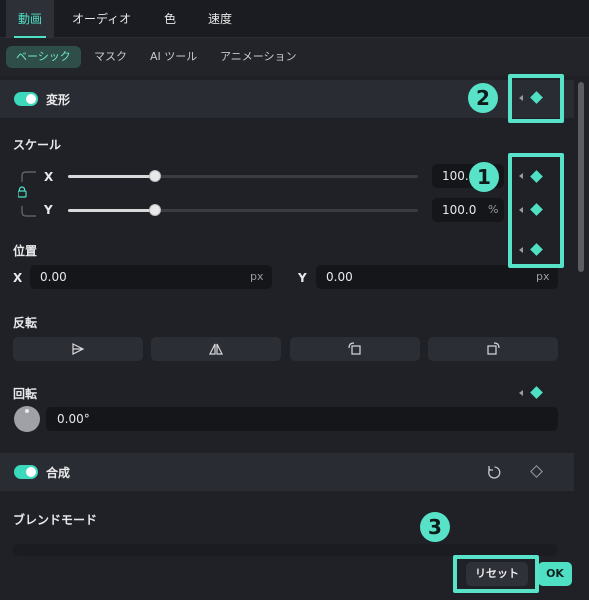  Describe the element at coordinates (536, 210) in the screenshot. I see `annotation-highlight-keyframes` at that location.